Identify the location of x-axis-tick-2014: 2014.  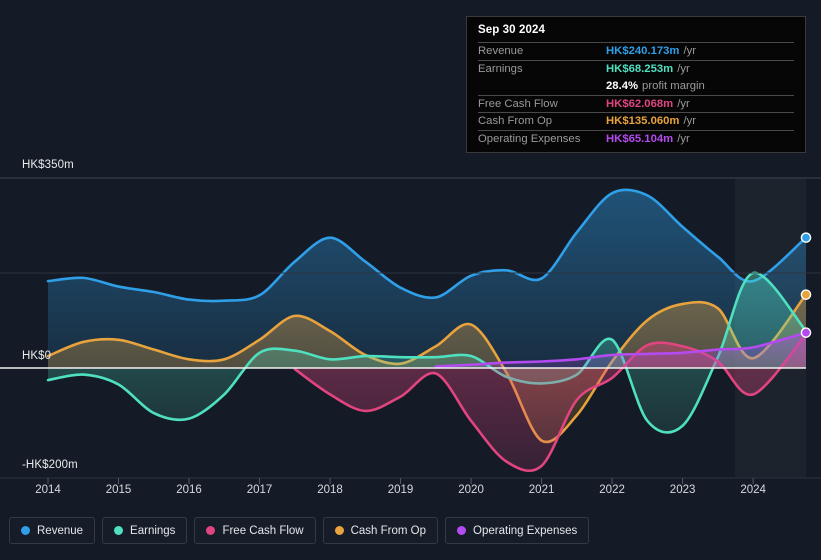
(48, 490).